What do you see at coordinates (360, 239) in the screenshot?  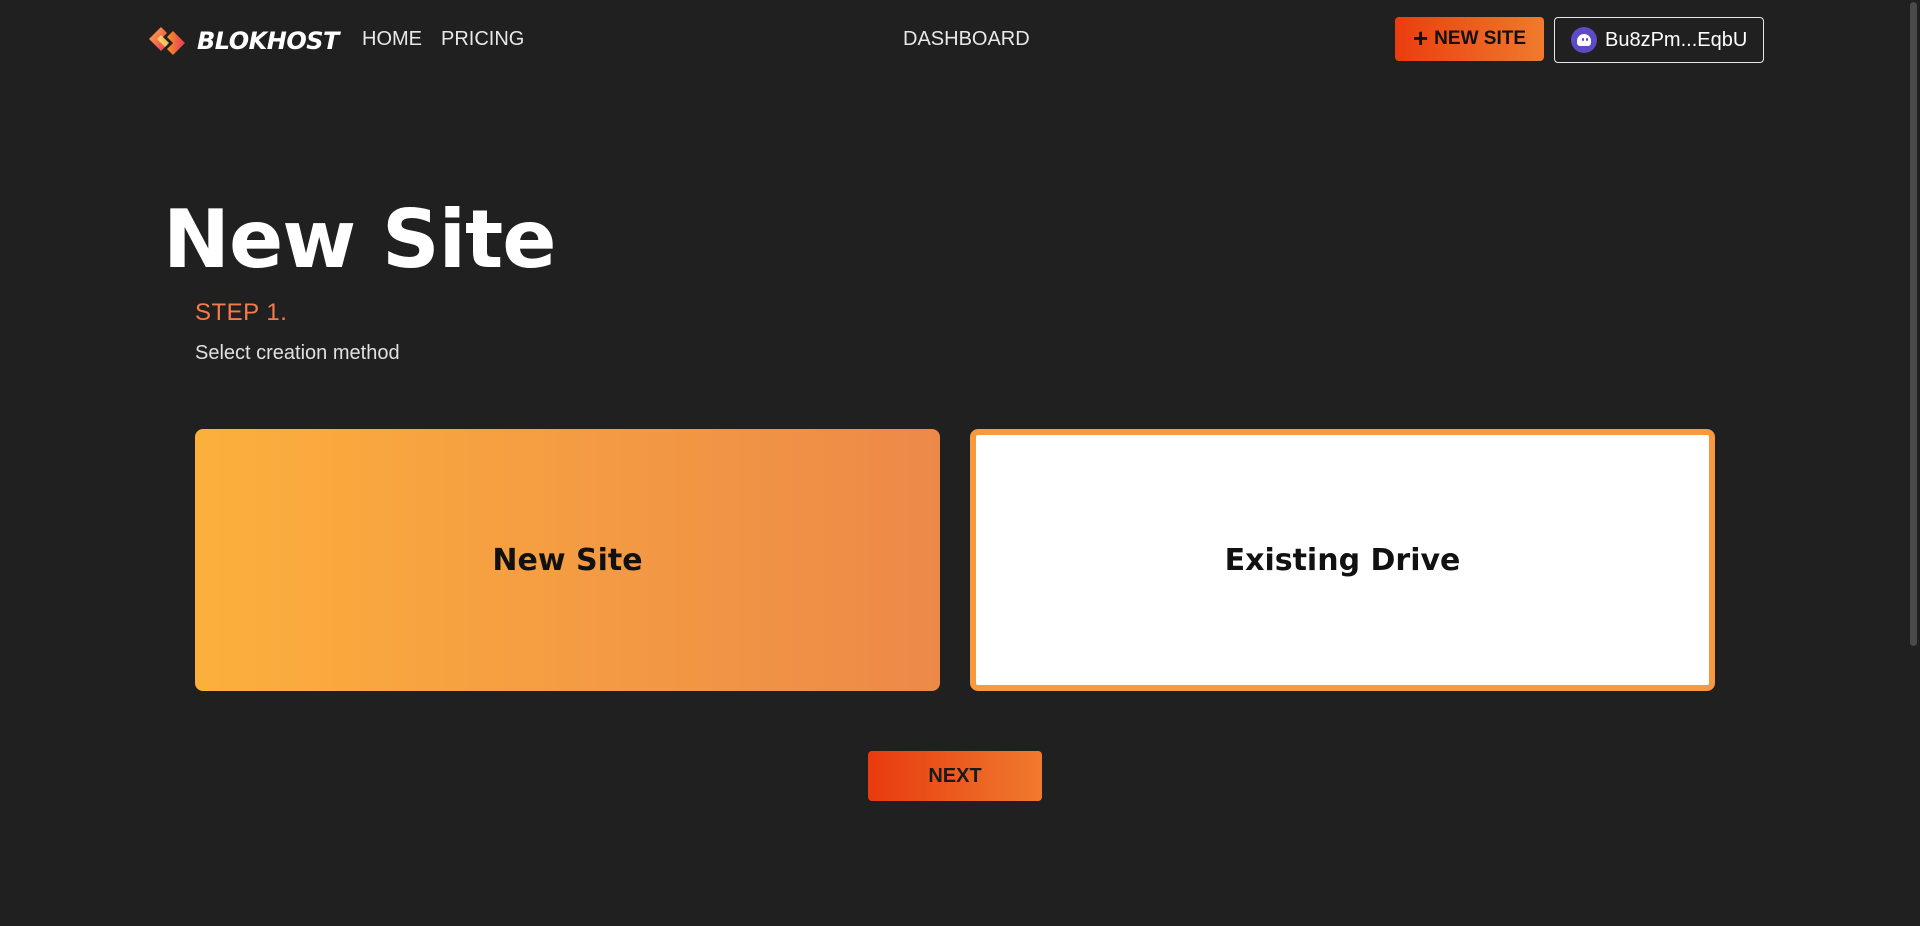 I see `page-title: New Site` at bounding box center [360, 239].